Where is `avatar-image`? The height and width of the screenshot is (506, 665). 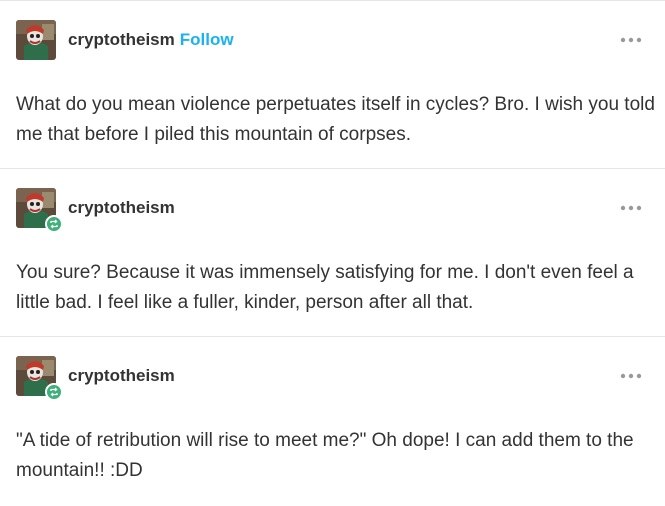
avatar-image is located at coordinates (36, 40).